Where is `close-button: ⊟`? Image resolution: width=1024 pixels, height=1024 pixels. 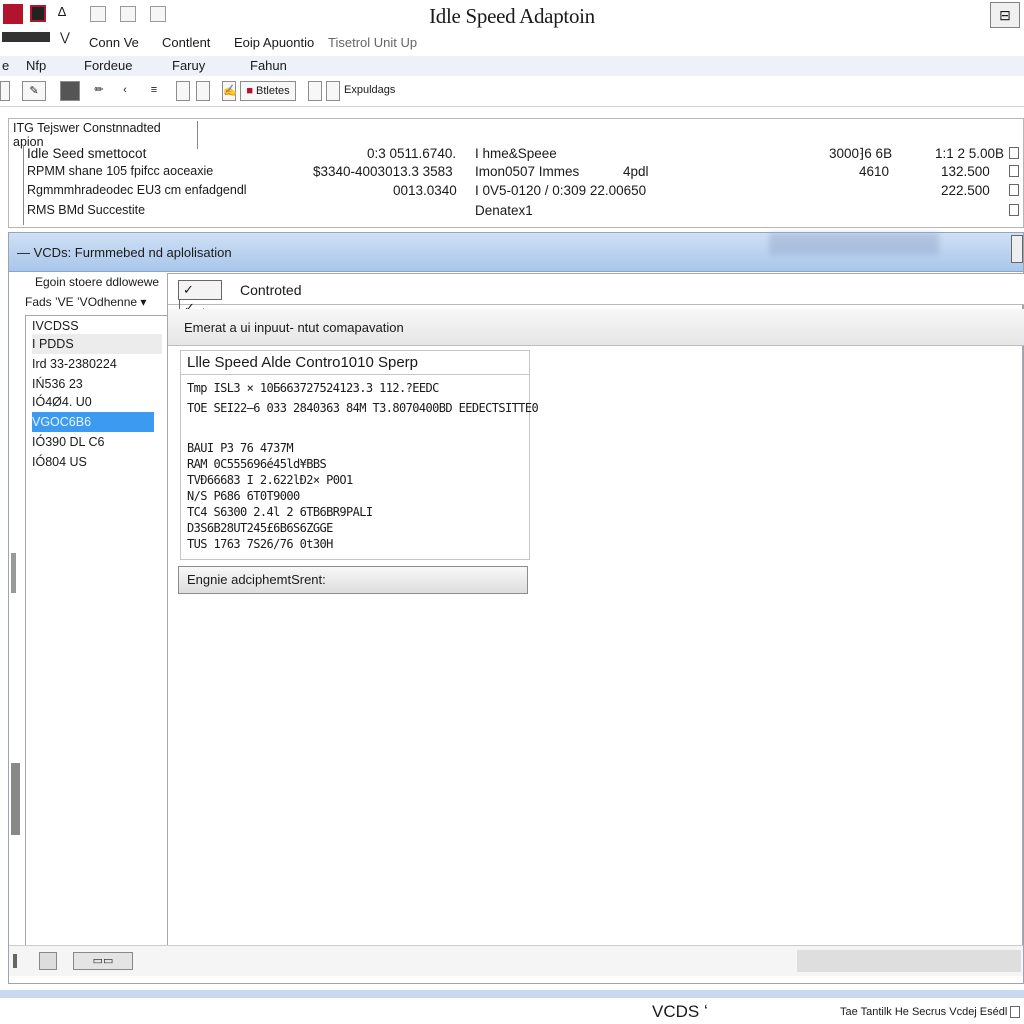 close-button: ⊟ is located at coordinates (1005, 15).